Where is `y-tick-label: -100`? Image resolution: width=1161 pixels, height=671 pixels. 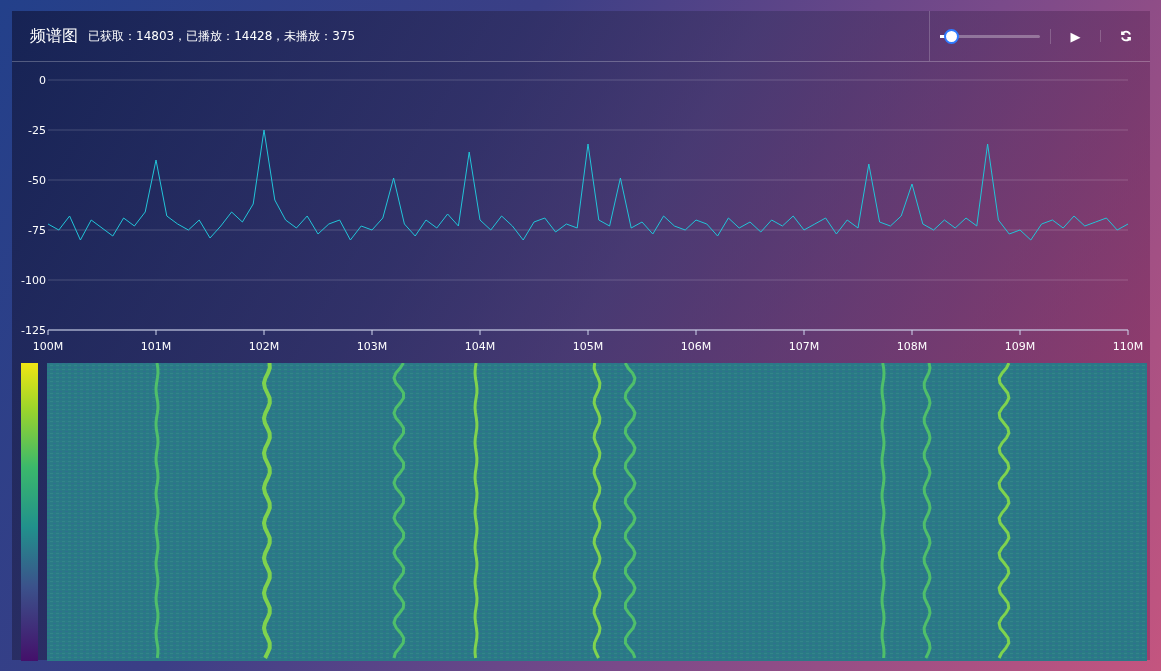
y-tick-label: -100 is located at coordinates (33, 280).